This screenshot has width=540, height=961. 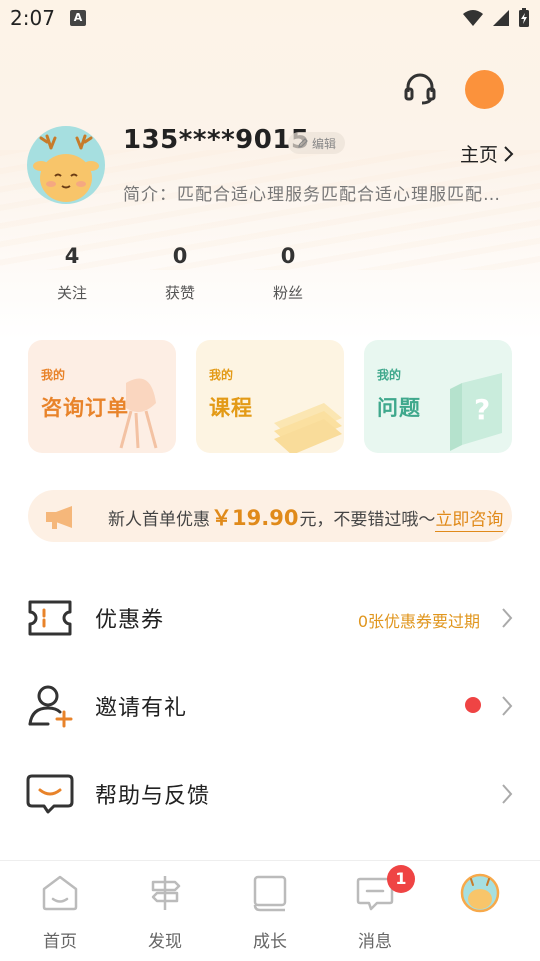 I want to click on tab-label: 消息, so click(x=375, y=942).